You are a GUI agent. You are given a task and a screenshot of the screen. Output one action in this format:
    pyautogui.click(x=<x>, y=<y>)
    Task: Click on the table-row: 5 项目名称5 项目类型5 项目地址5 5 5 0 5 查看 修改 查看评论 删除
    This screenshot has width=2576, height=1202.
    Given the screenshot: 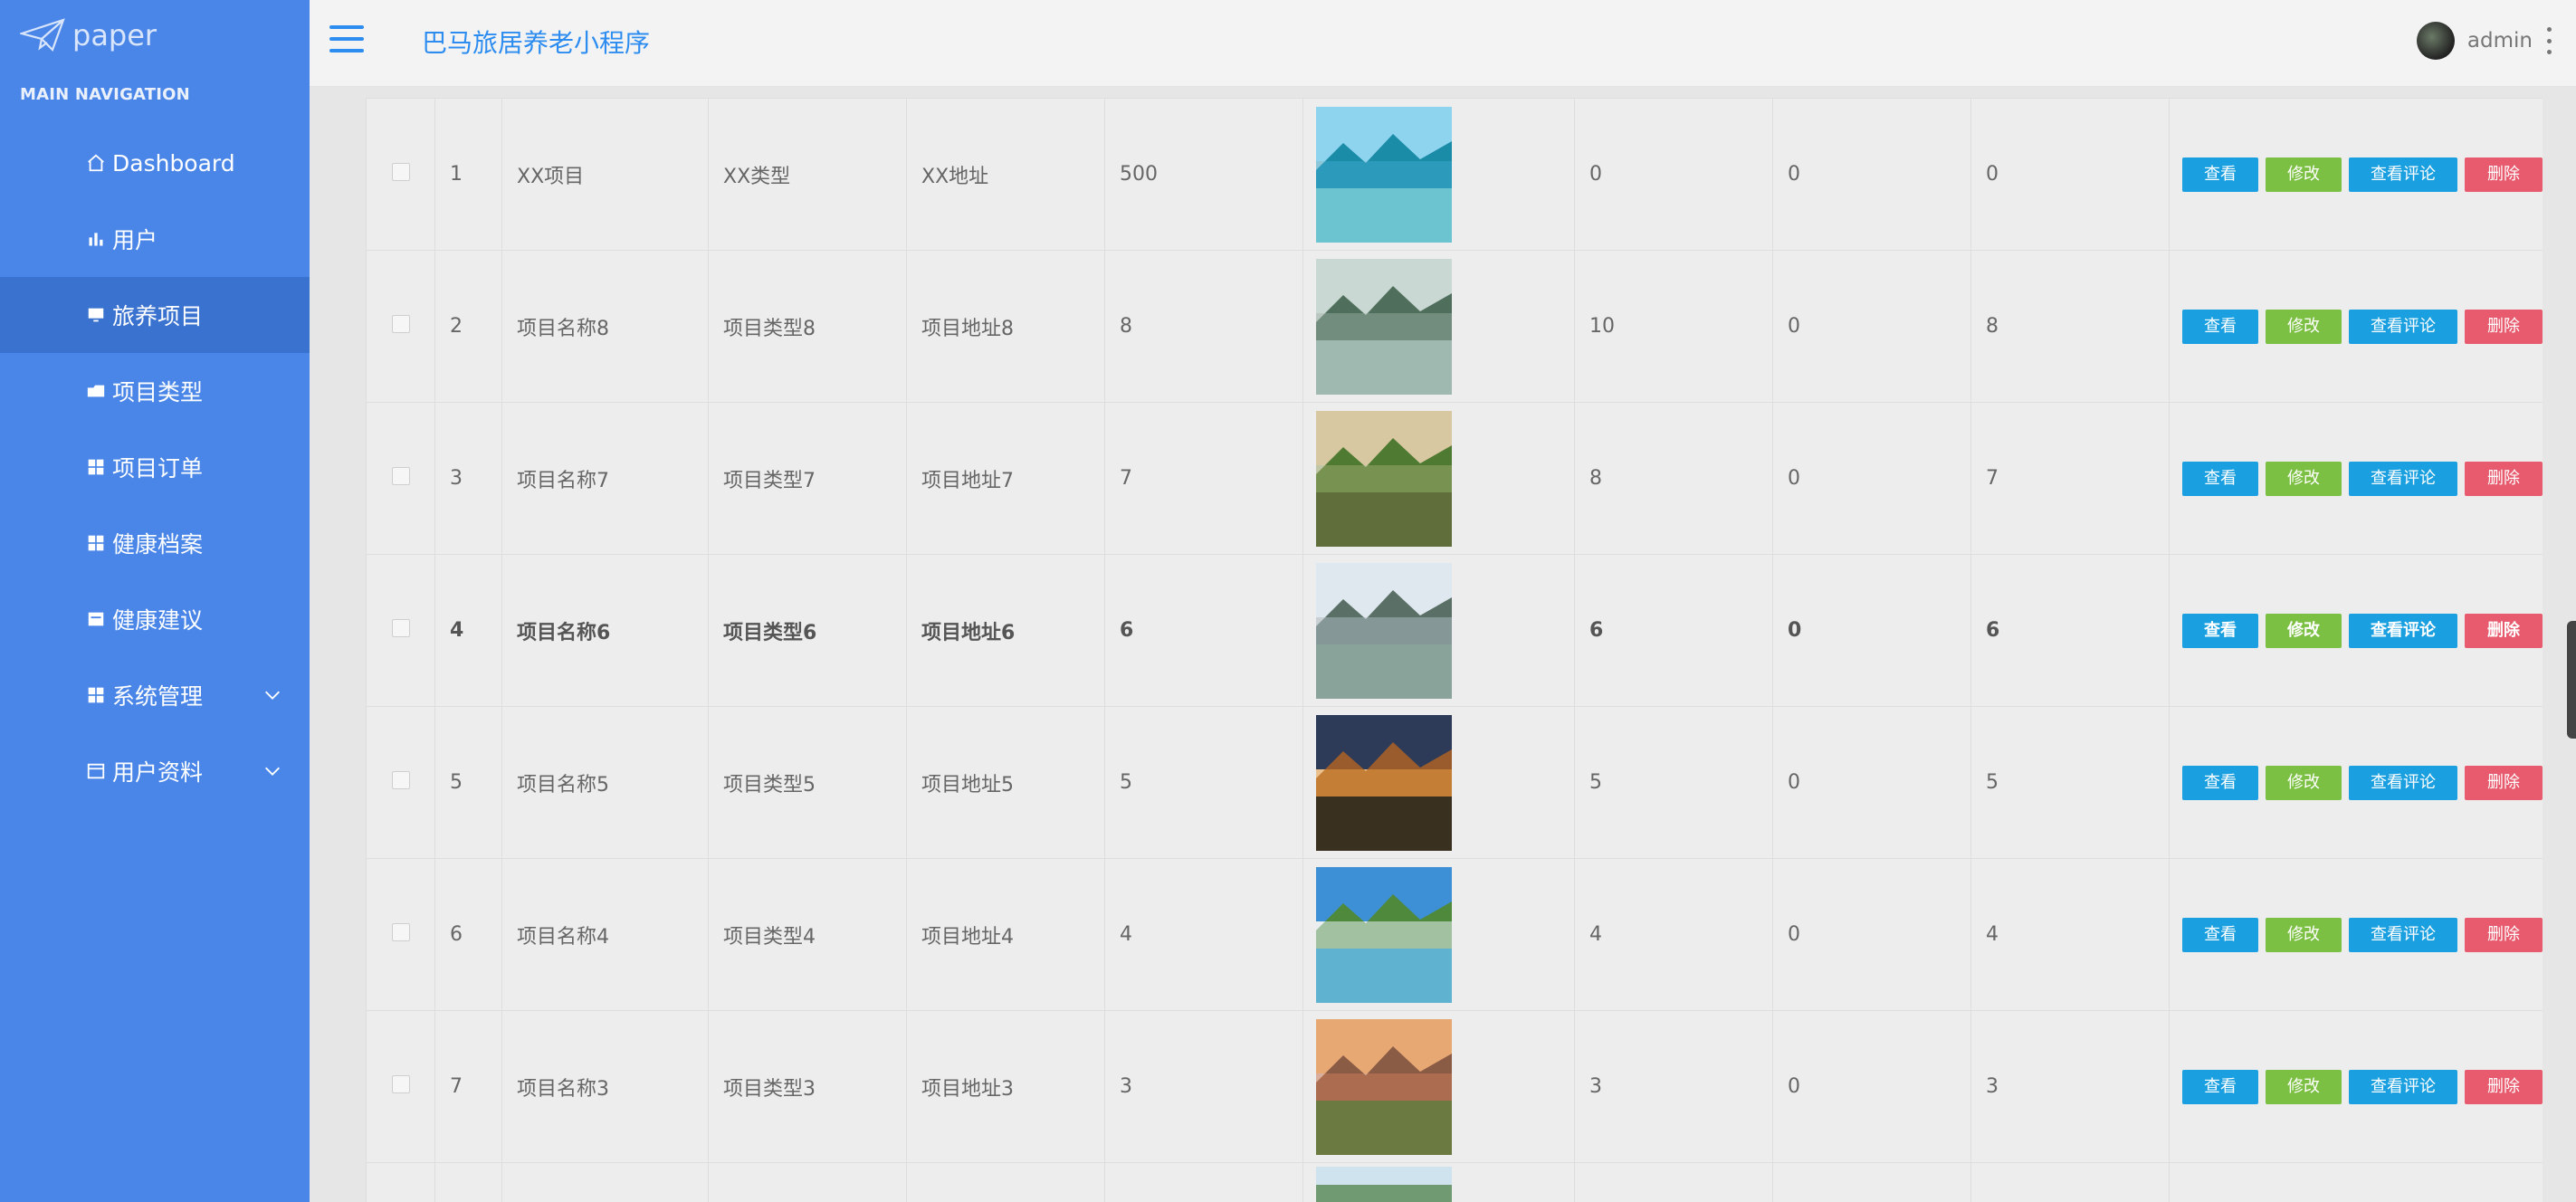 What is the action you would take?
    pyautogui.click(x=1455, y=782)
    